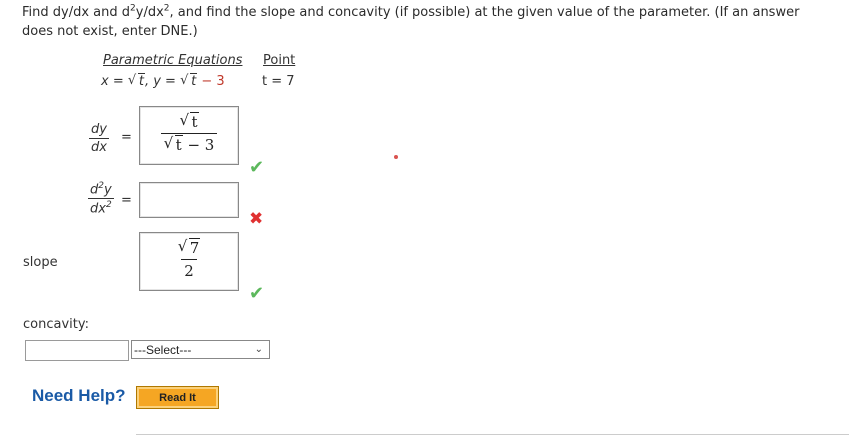 Image resolution: width=849 pixels, height=441 pixels. Describe the element at coordinates (492, 434) in the screenshot. I see `divider` at that location.